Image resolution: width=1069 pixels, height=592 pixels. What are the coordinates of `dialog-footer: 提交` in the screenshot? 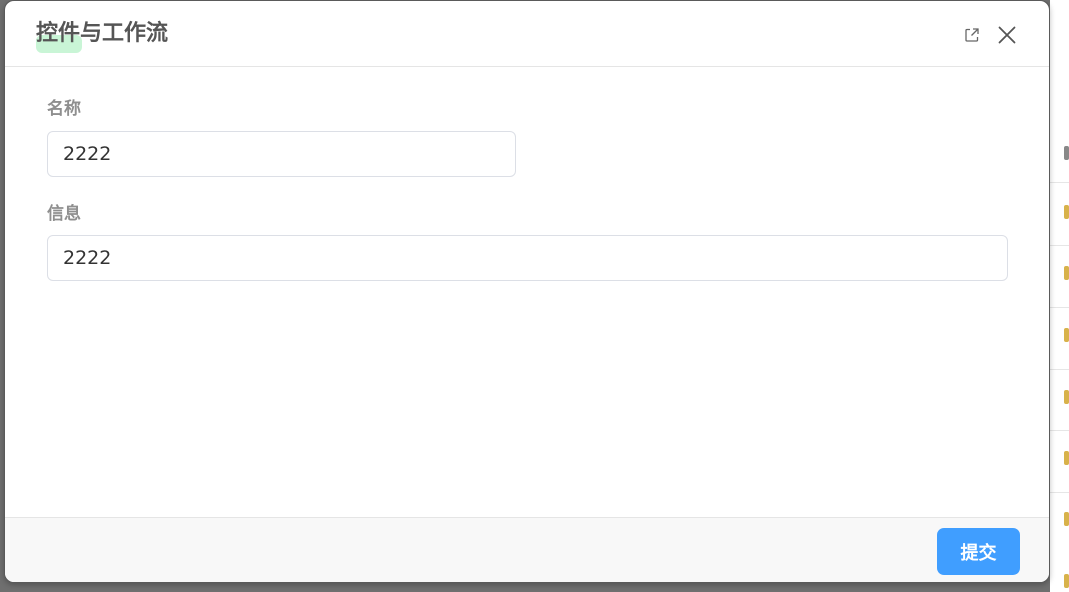 It's located at (527, 549).